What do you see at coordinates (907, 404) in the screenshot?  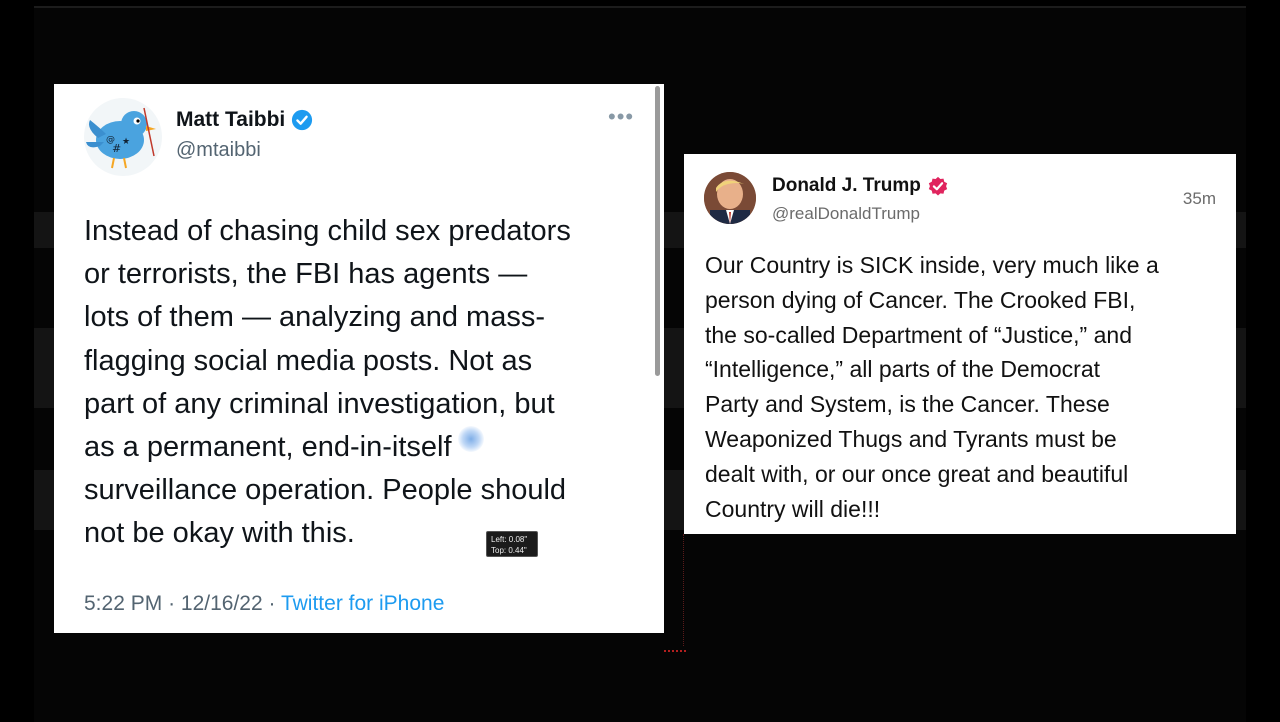 I see `post-text-line: Party and System, is the Cancer. These` at bounding box center [907, 404].